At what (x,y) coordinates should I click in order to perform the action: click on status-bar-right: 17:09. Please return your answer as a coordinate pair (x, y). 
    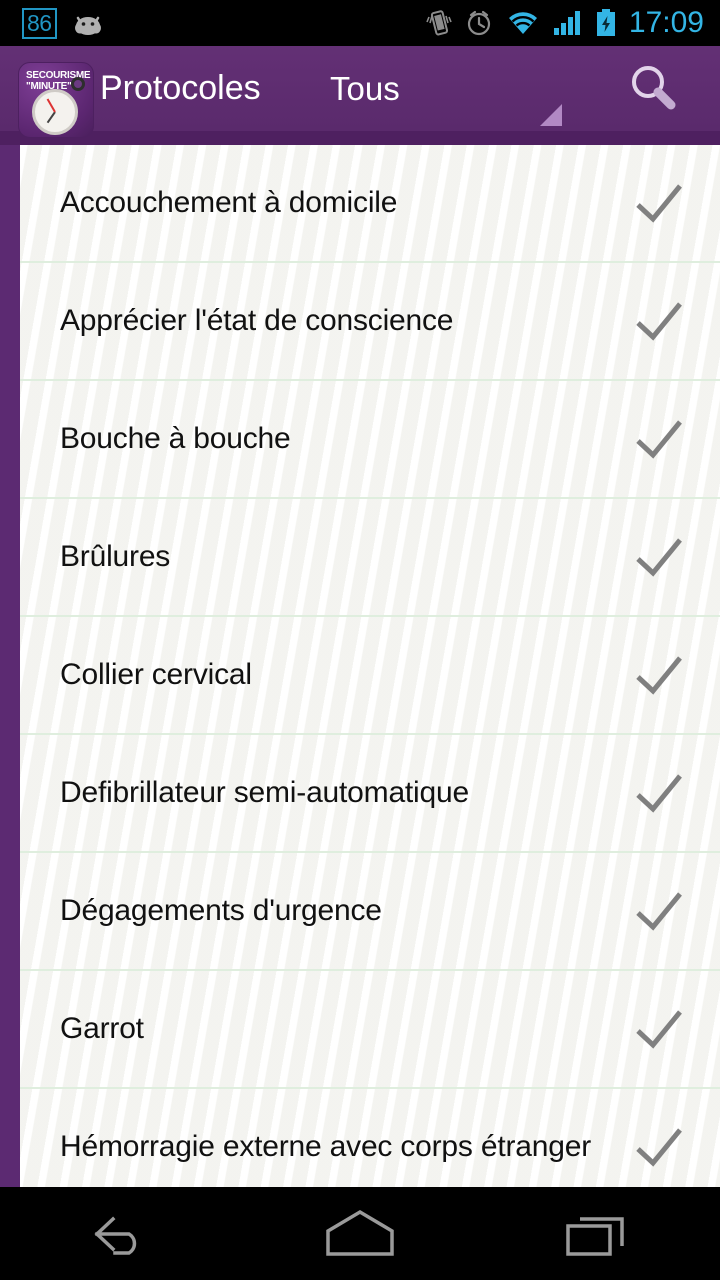
    Looking at the image, I should click on (573, 23).